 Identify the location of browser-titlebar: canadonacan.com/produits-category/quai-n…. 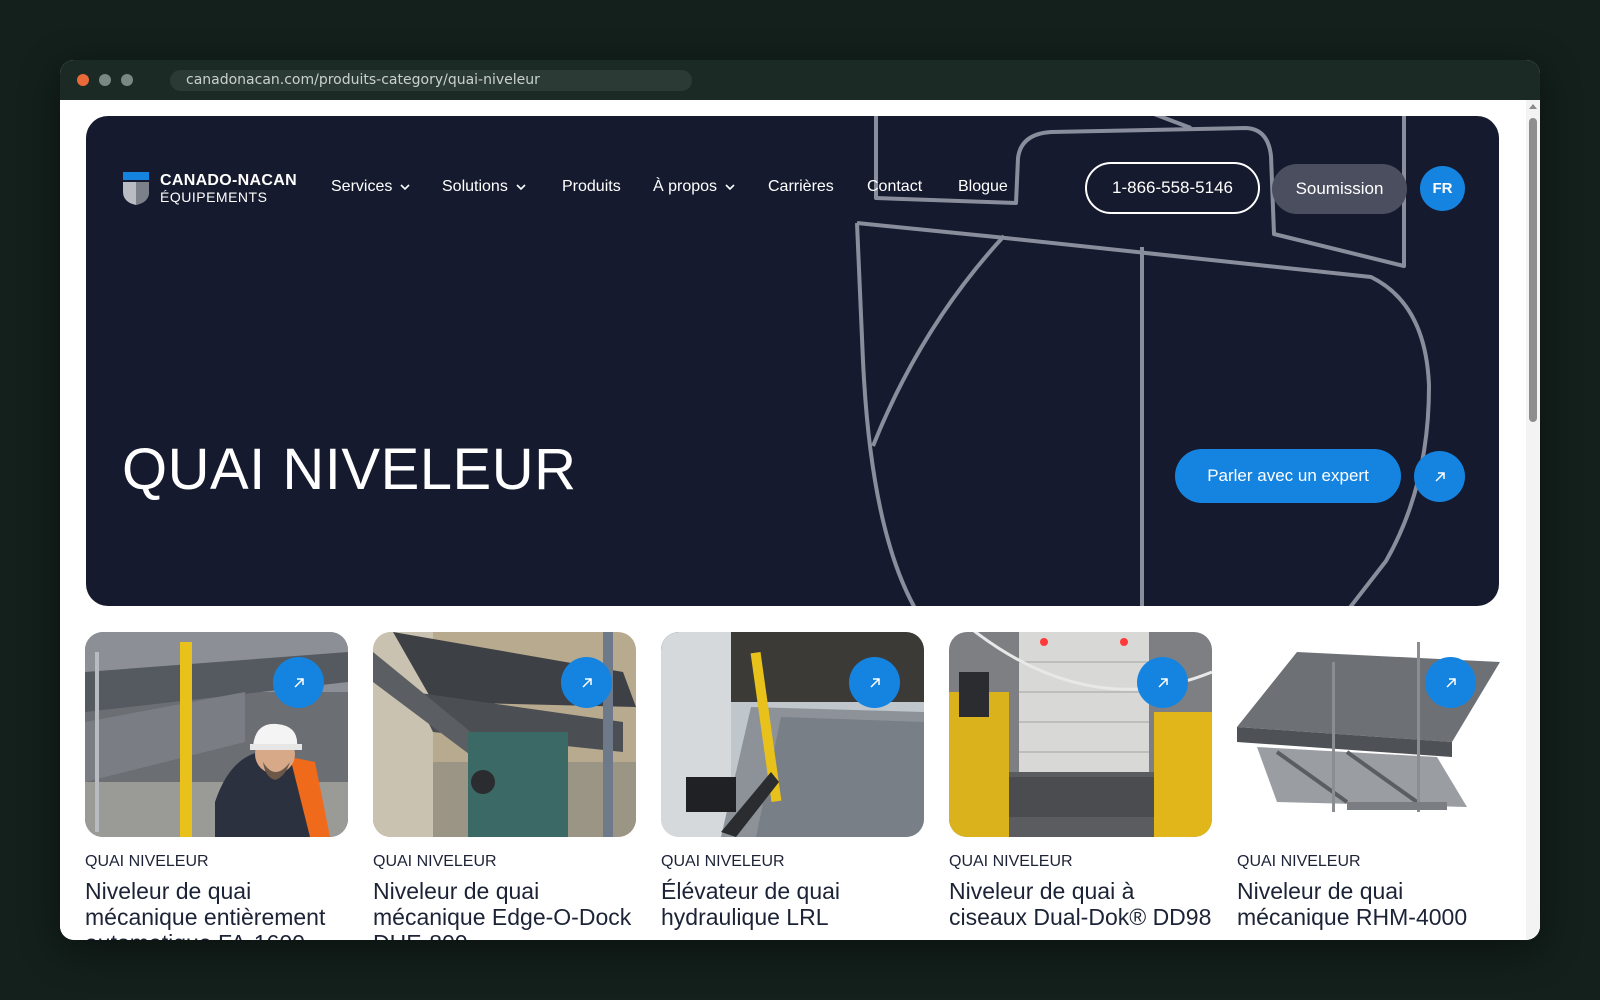
(800, 80).